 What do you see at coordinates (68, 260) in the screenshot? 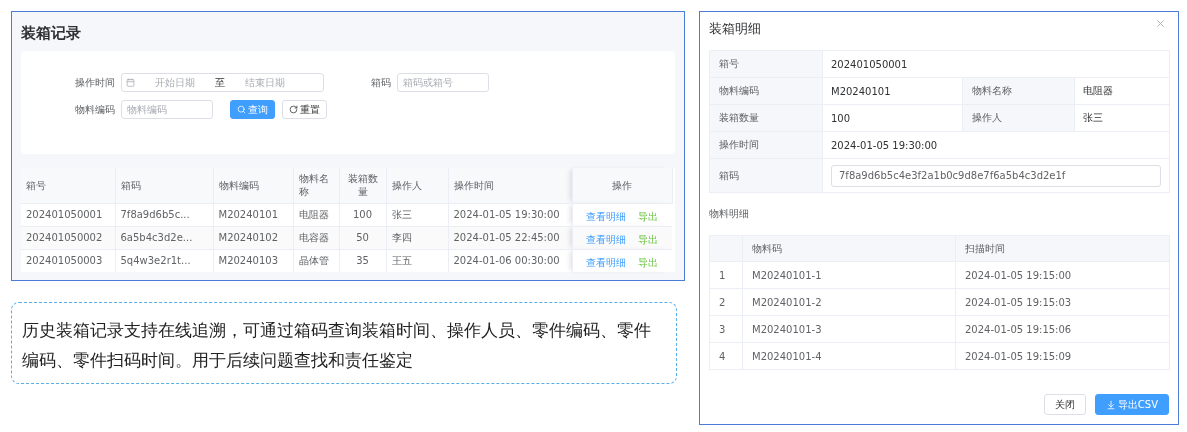
I see `table-cell: 202401050003` at bounding box center [68, 260].